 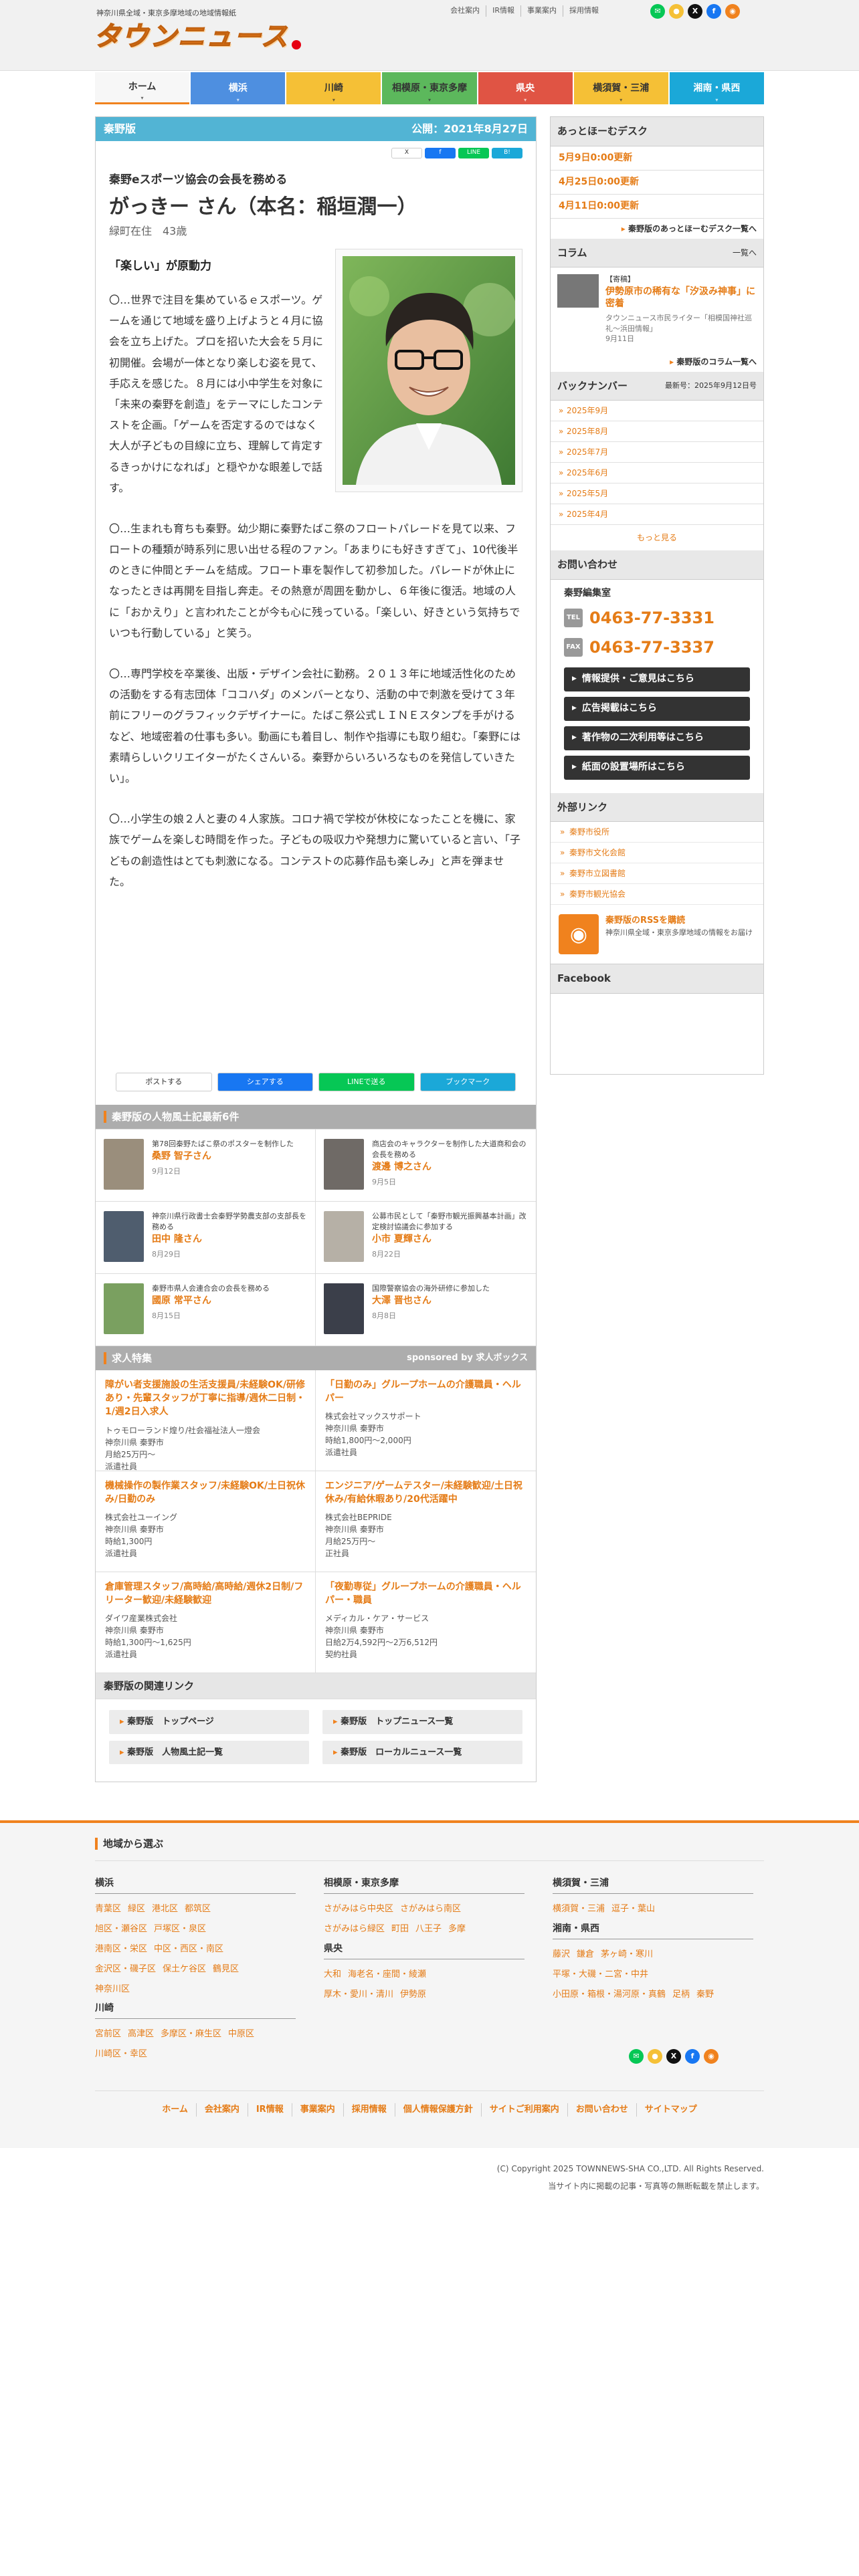 I want to click on nav-yokosuka: 横須賀・三浦, so click(x=620, y=88).